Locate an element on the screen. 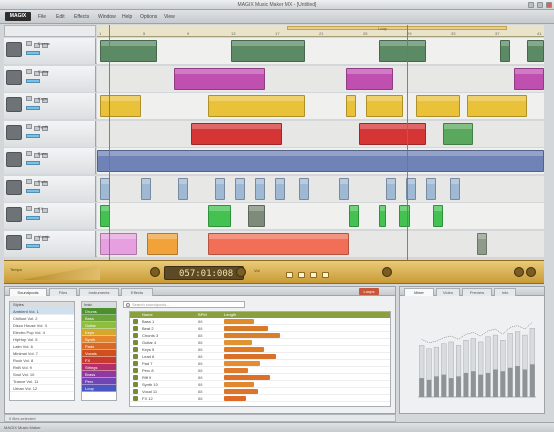 This screenshot has width=554, height=432. instrument-item: Guitar is located at coordinates (99, 325).